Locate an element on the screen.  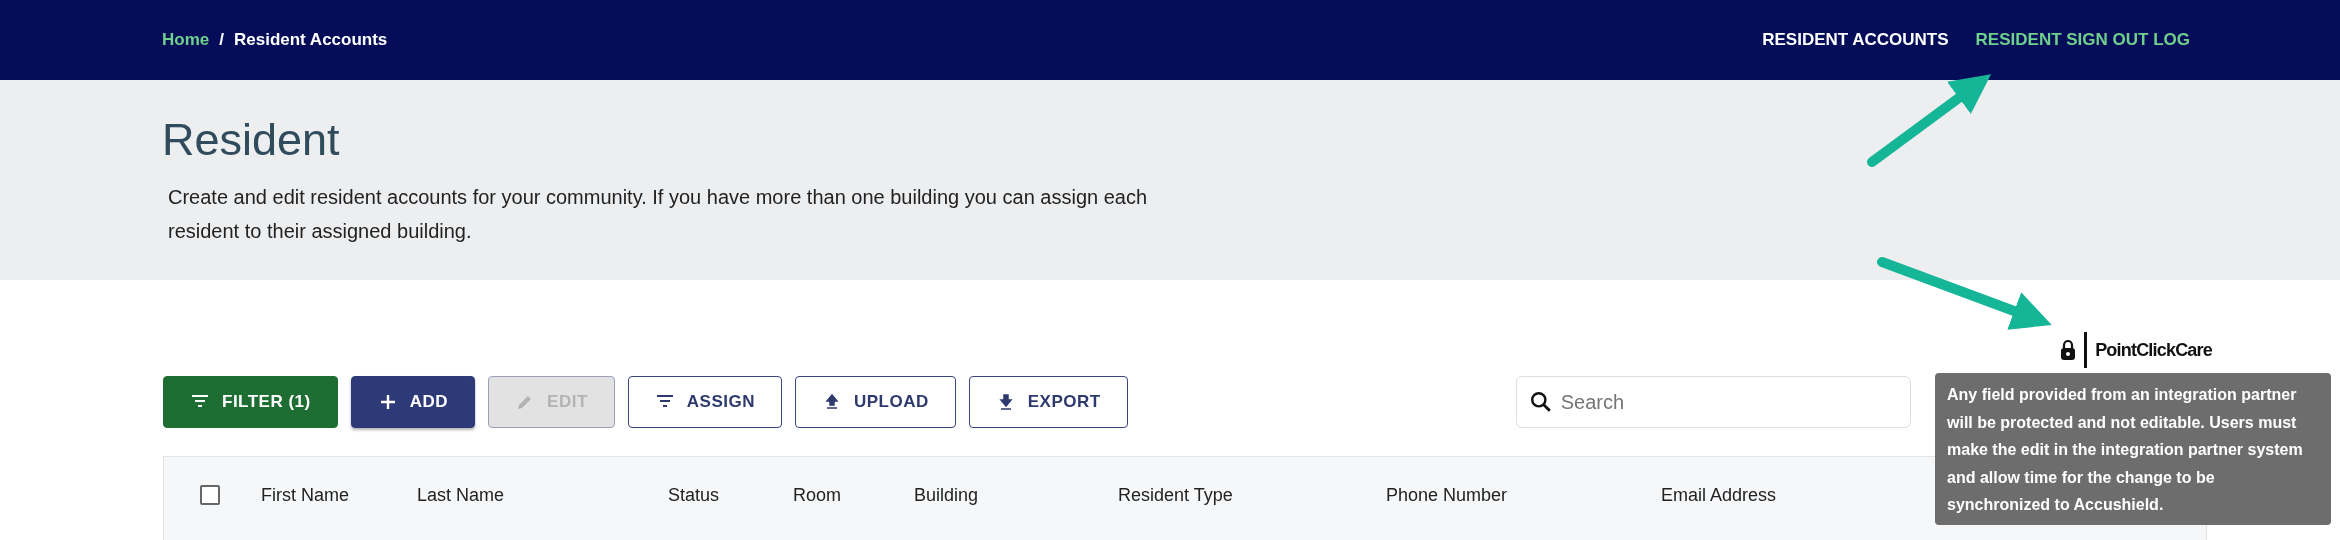
column-header: Building is located at coordinates (947, 495).